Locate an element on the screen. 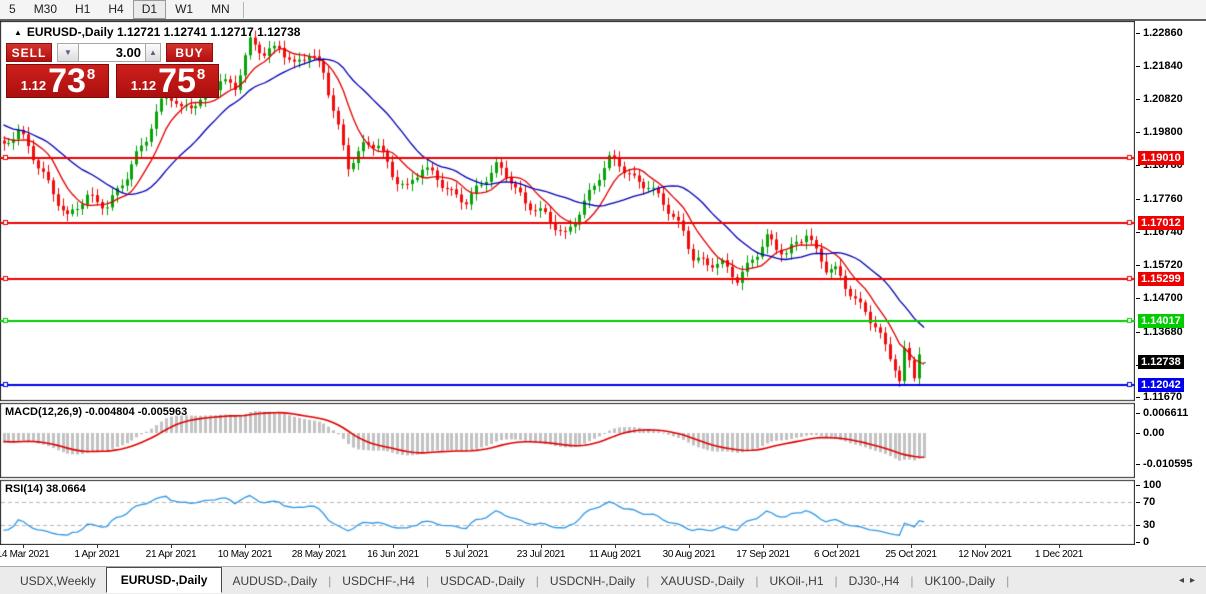 Image resolution: width=1206 pixels, height=594 pixels. toolbar-separator is located at coordinates (243, 9).